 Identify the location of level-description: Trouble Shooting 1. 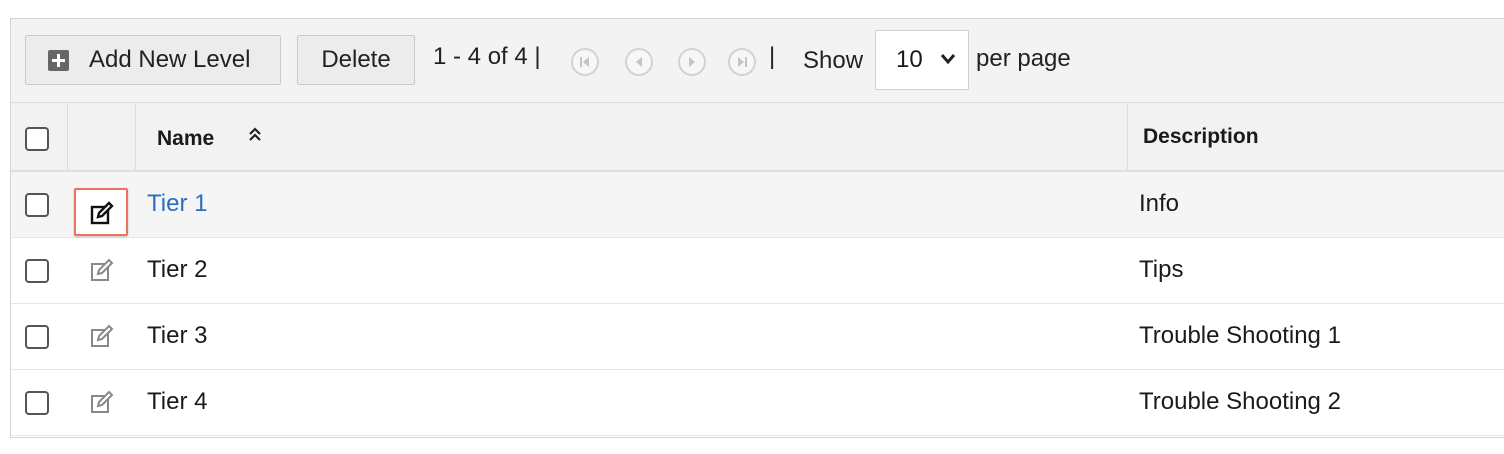
(1240, 335).